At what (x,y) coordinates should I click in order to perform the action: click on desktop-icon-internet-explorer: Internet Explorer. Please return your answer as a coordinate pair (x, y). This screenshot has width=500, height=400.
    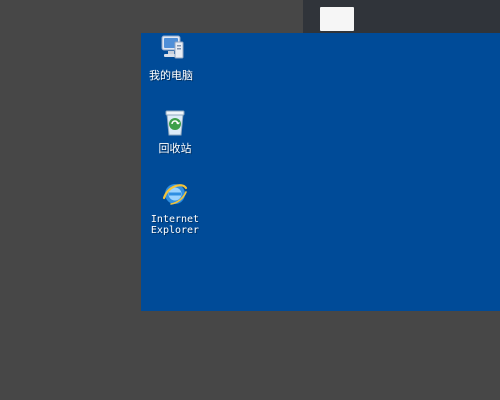
    Looking at the image, I should click on (175, 207).